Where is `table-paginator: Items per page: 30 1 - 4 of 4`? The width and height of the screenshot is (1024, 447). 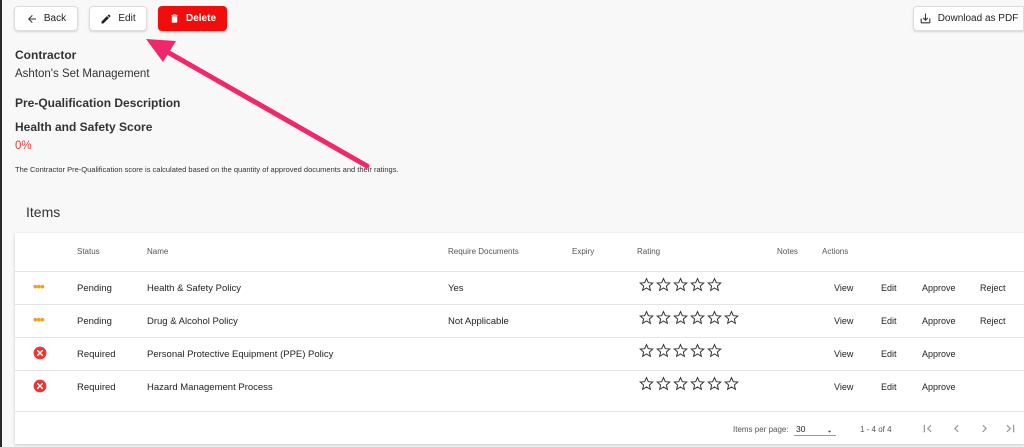
table-paginator: Items per page: 30 1 - 4 of 4 is located at coordinates (519, 428).